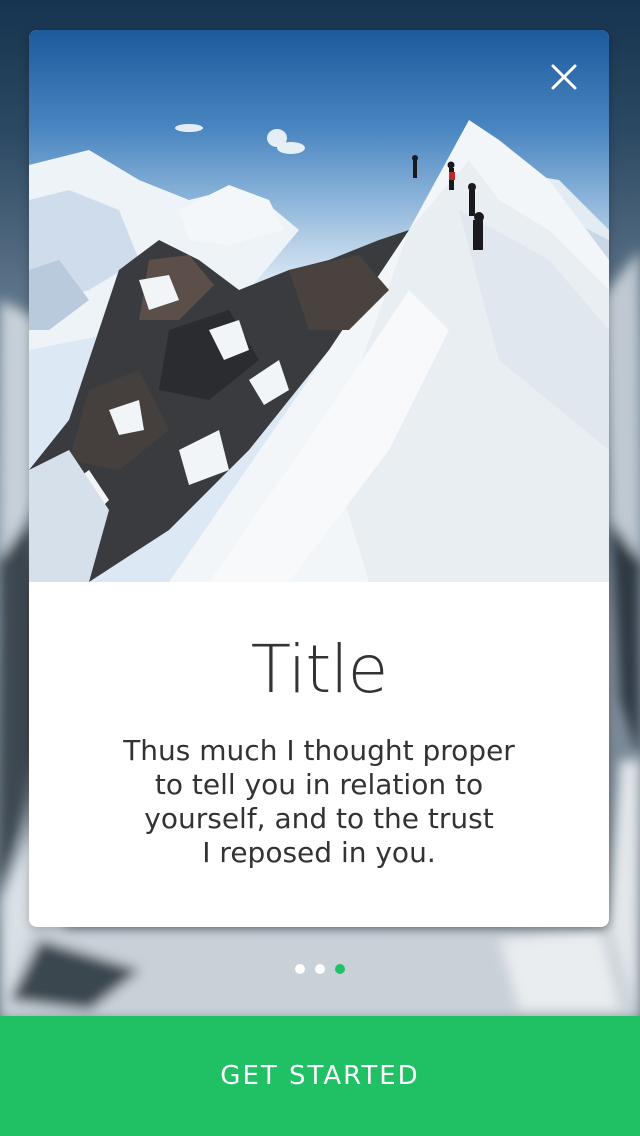 This screenshot has width=640, height=1136. I want to click on card-title: Title, so click(319, 669).